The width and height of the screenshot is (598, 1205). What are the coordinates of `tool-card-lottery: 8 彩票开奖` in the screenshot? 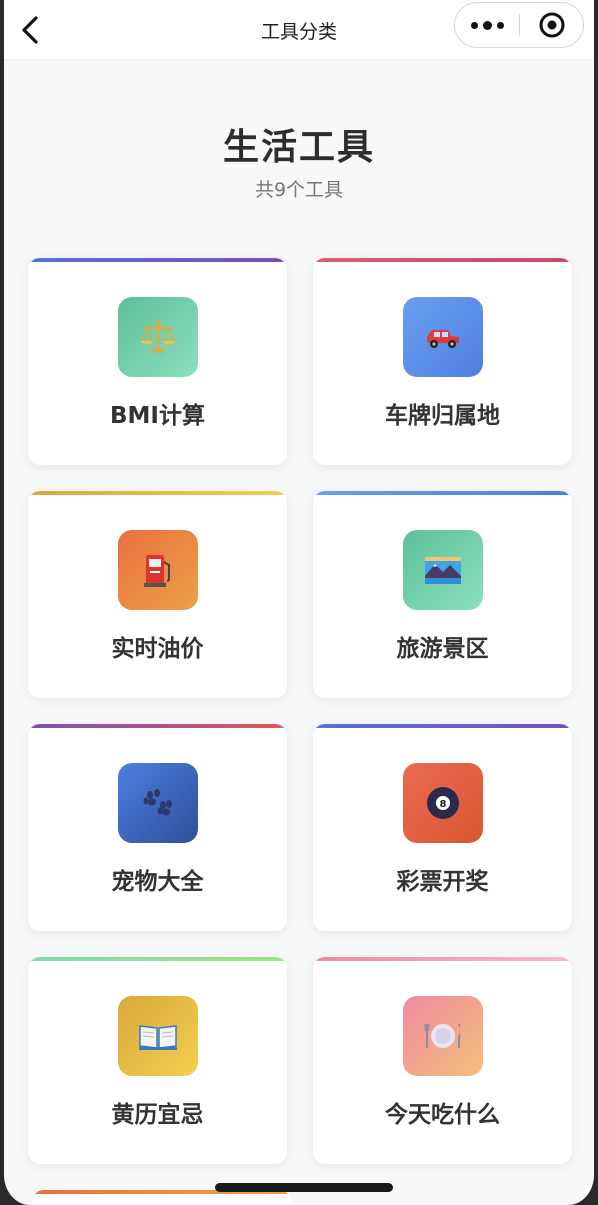 It's located at (442, 827).